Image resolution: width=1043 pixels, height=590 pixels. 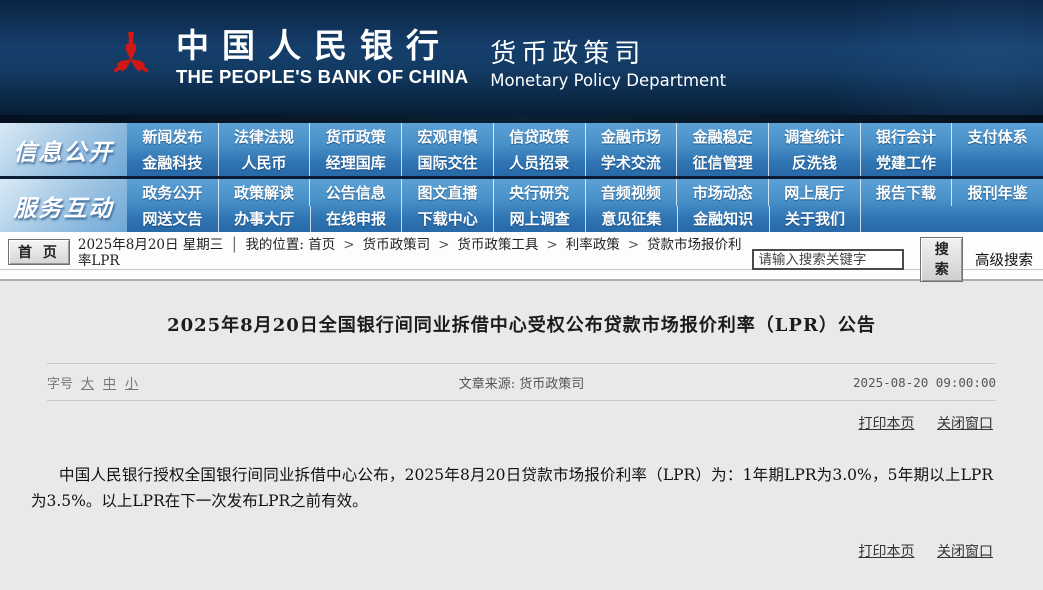 I want to click on font-size-option: 中, so click(x=109, y=384).